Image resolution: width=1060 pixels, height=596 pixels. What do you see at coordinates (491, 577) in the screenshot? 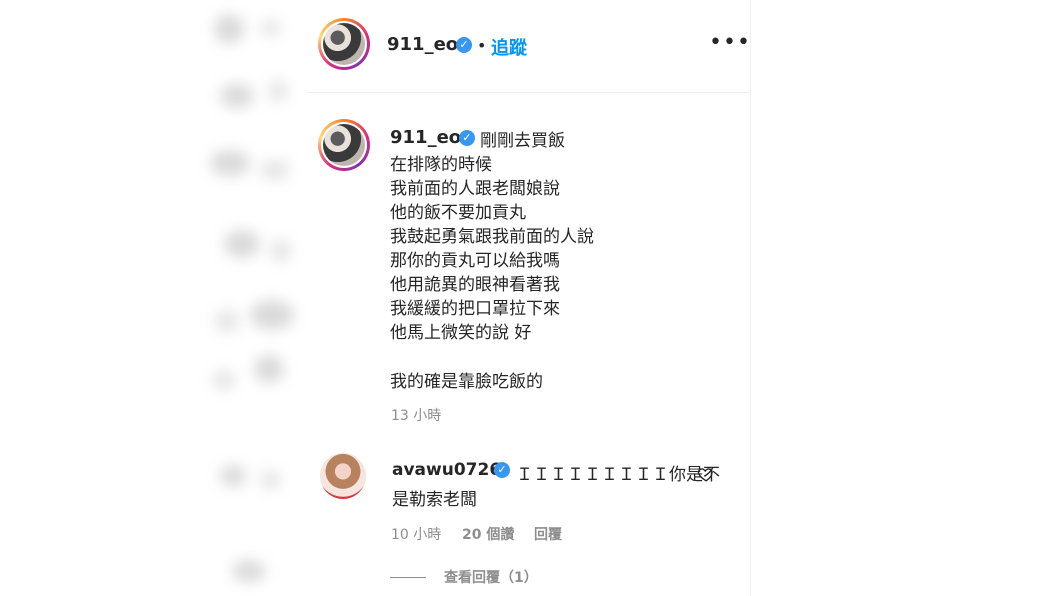
I see `view-replies-button: 查看回覆（1）` at bounding box center [491, 577].